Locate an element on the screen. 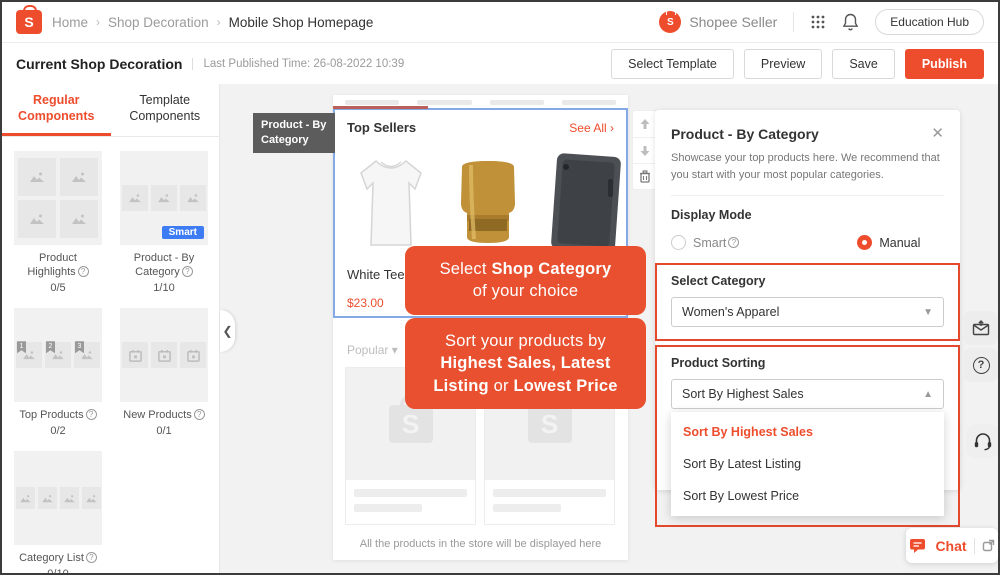  tab-template-components: Template Components is located at coordinates (165, 110).